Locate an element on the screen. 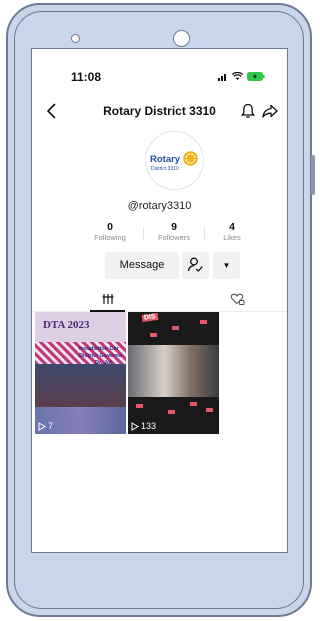 The image size is (320, 621). caret-down-icon: ▼ is located at coordinates (226, 265).